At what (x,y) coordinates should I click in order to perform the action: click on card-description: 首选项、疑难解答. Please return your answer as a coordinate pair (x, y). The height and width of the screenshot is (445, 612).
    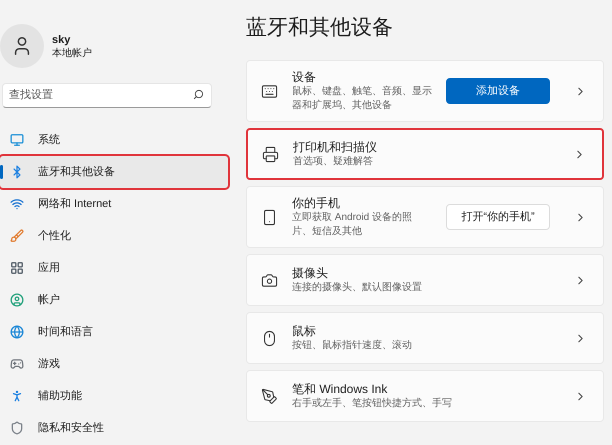
    Looking at the image, I should click on (333, 162).